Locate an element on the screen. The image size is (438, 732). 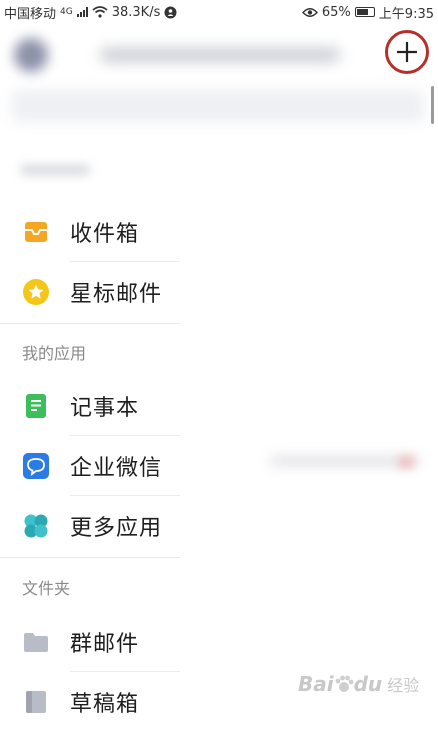
battery-icon is located at coordinates (364, 12).